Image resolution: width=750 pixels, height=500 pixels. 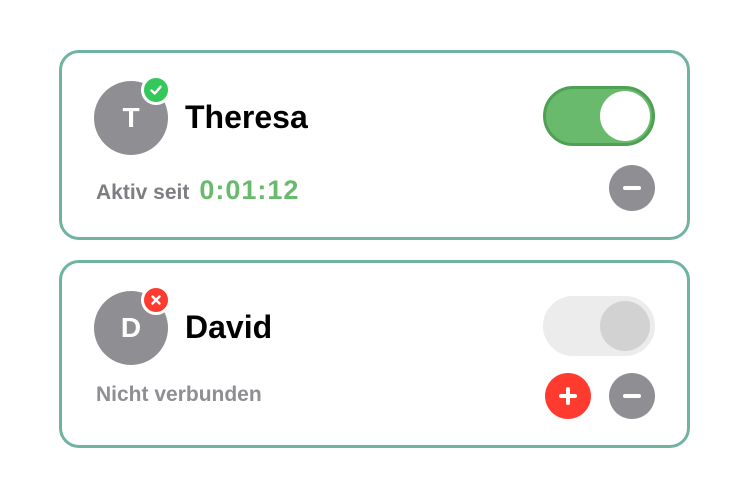 I want to click on avatar: T, so click(x=132, y=115).